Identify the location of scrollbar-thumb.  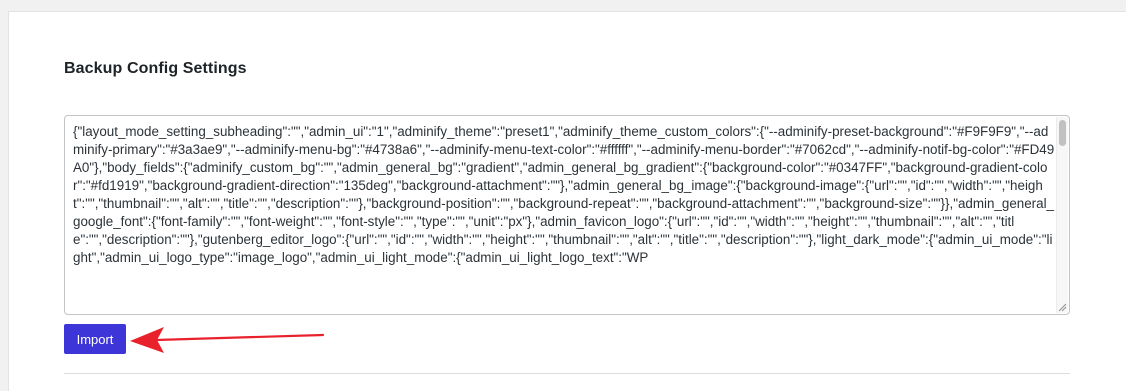
(1062, 133).